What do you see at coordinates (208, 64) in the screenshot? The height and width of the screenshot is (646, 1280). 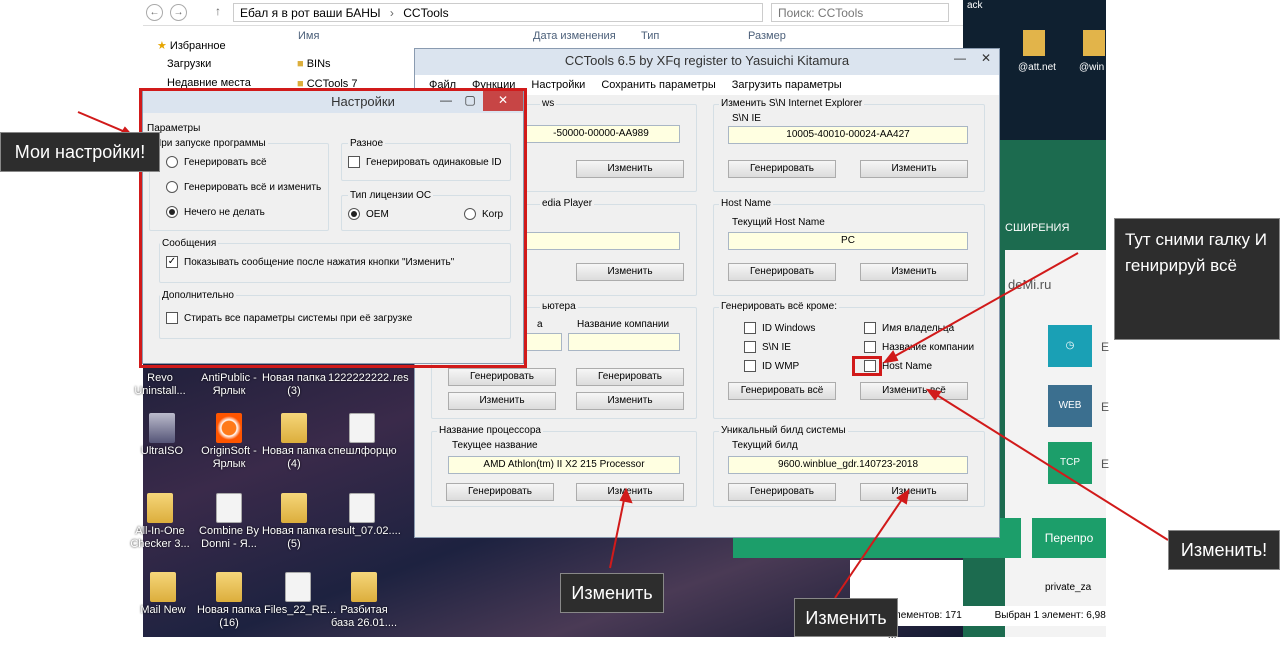 I see `nav-downloads: Загрузки` at bounding box center [208, 64].